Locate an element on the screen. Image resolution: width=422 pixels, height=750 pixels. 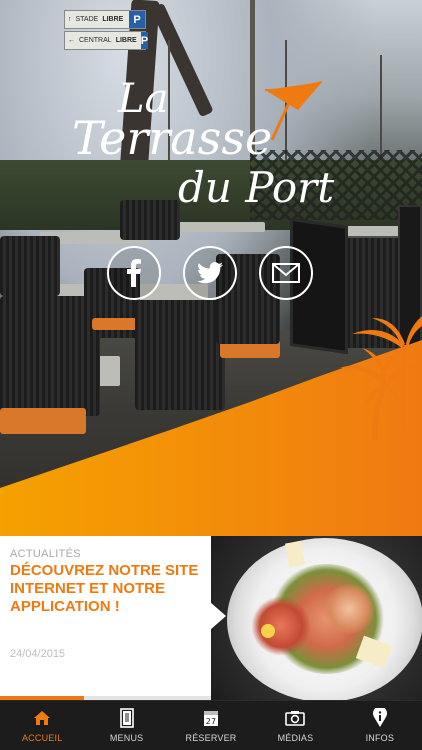
sign-row: ↑ STADE LIBRE P is located at coordinates (105, 19).